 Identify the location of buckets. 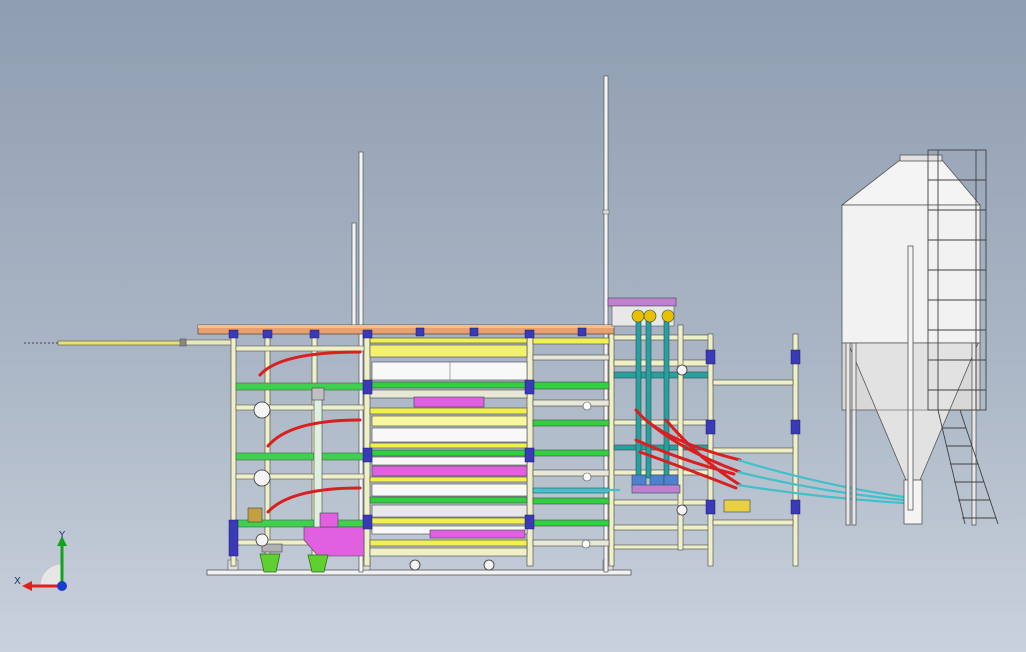
(294, 563).